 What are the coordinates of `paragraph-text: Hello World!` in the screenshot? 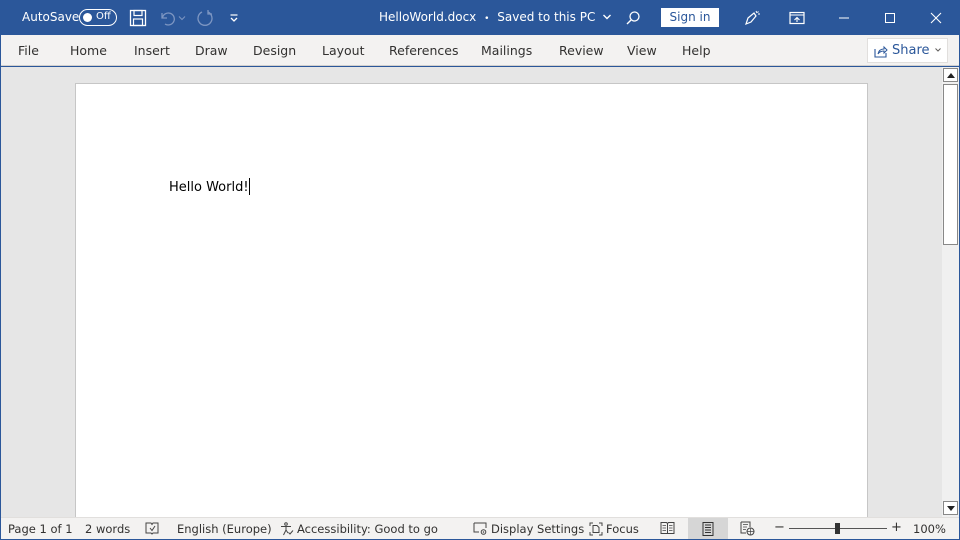 It's located at (209, 187).